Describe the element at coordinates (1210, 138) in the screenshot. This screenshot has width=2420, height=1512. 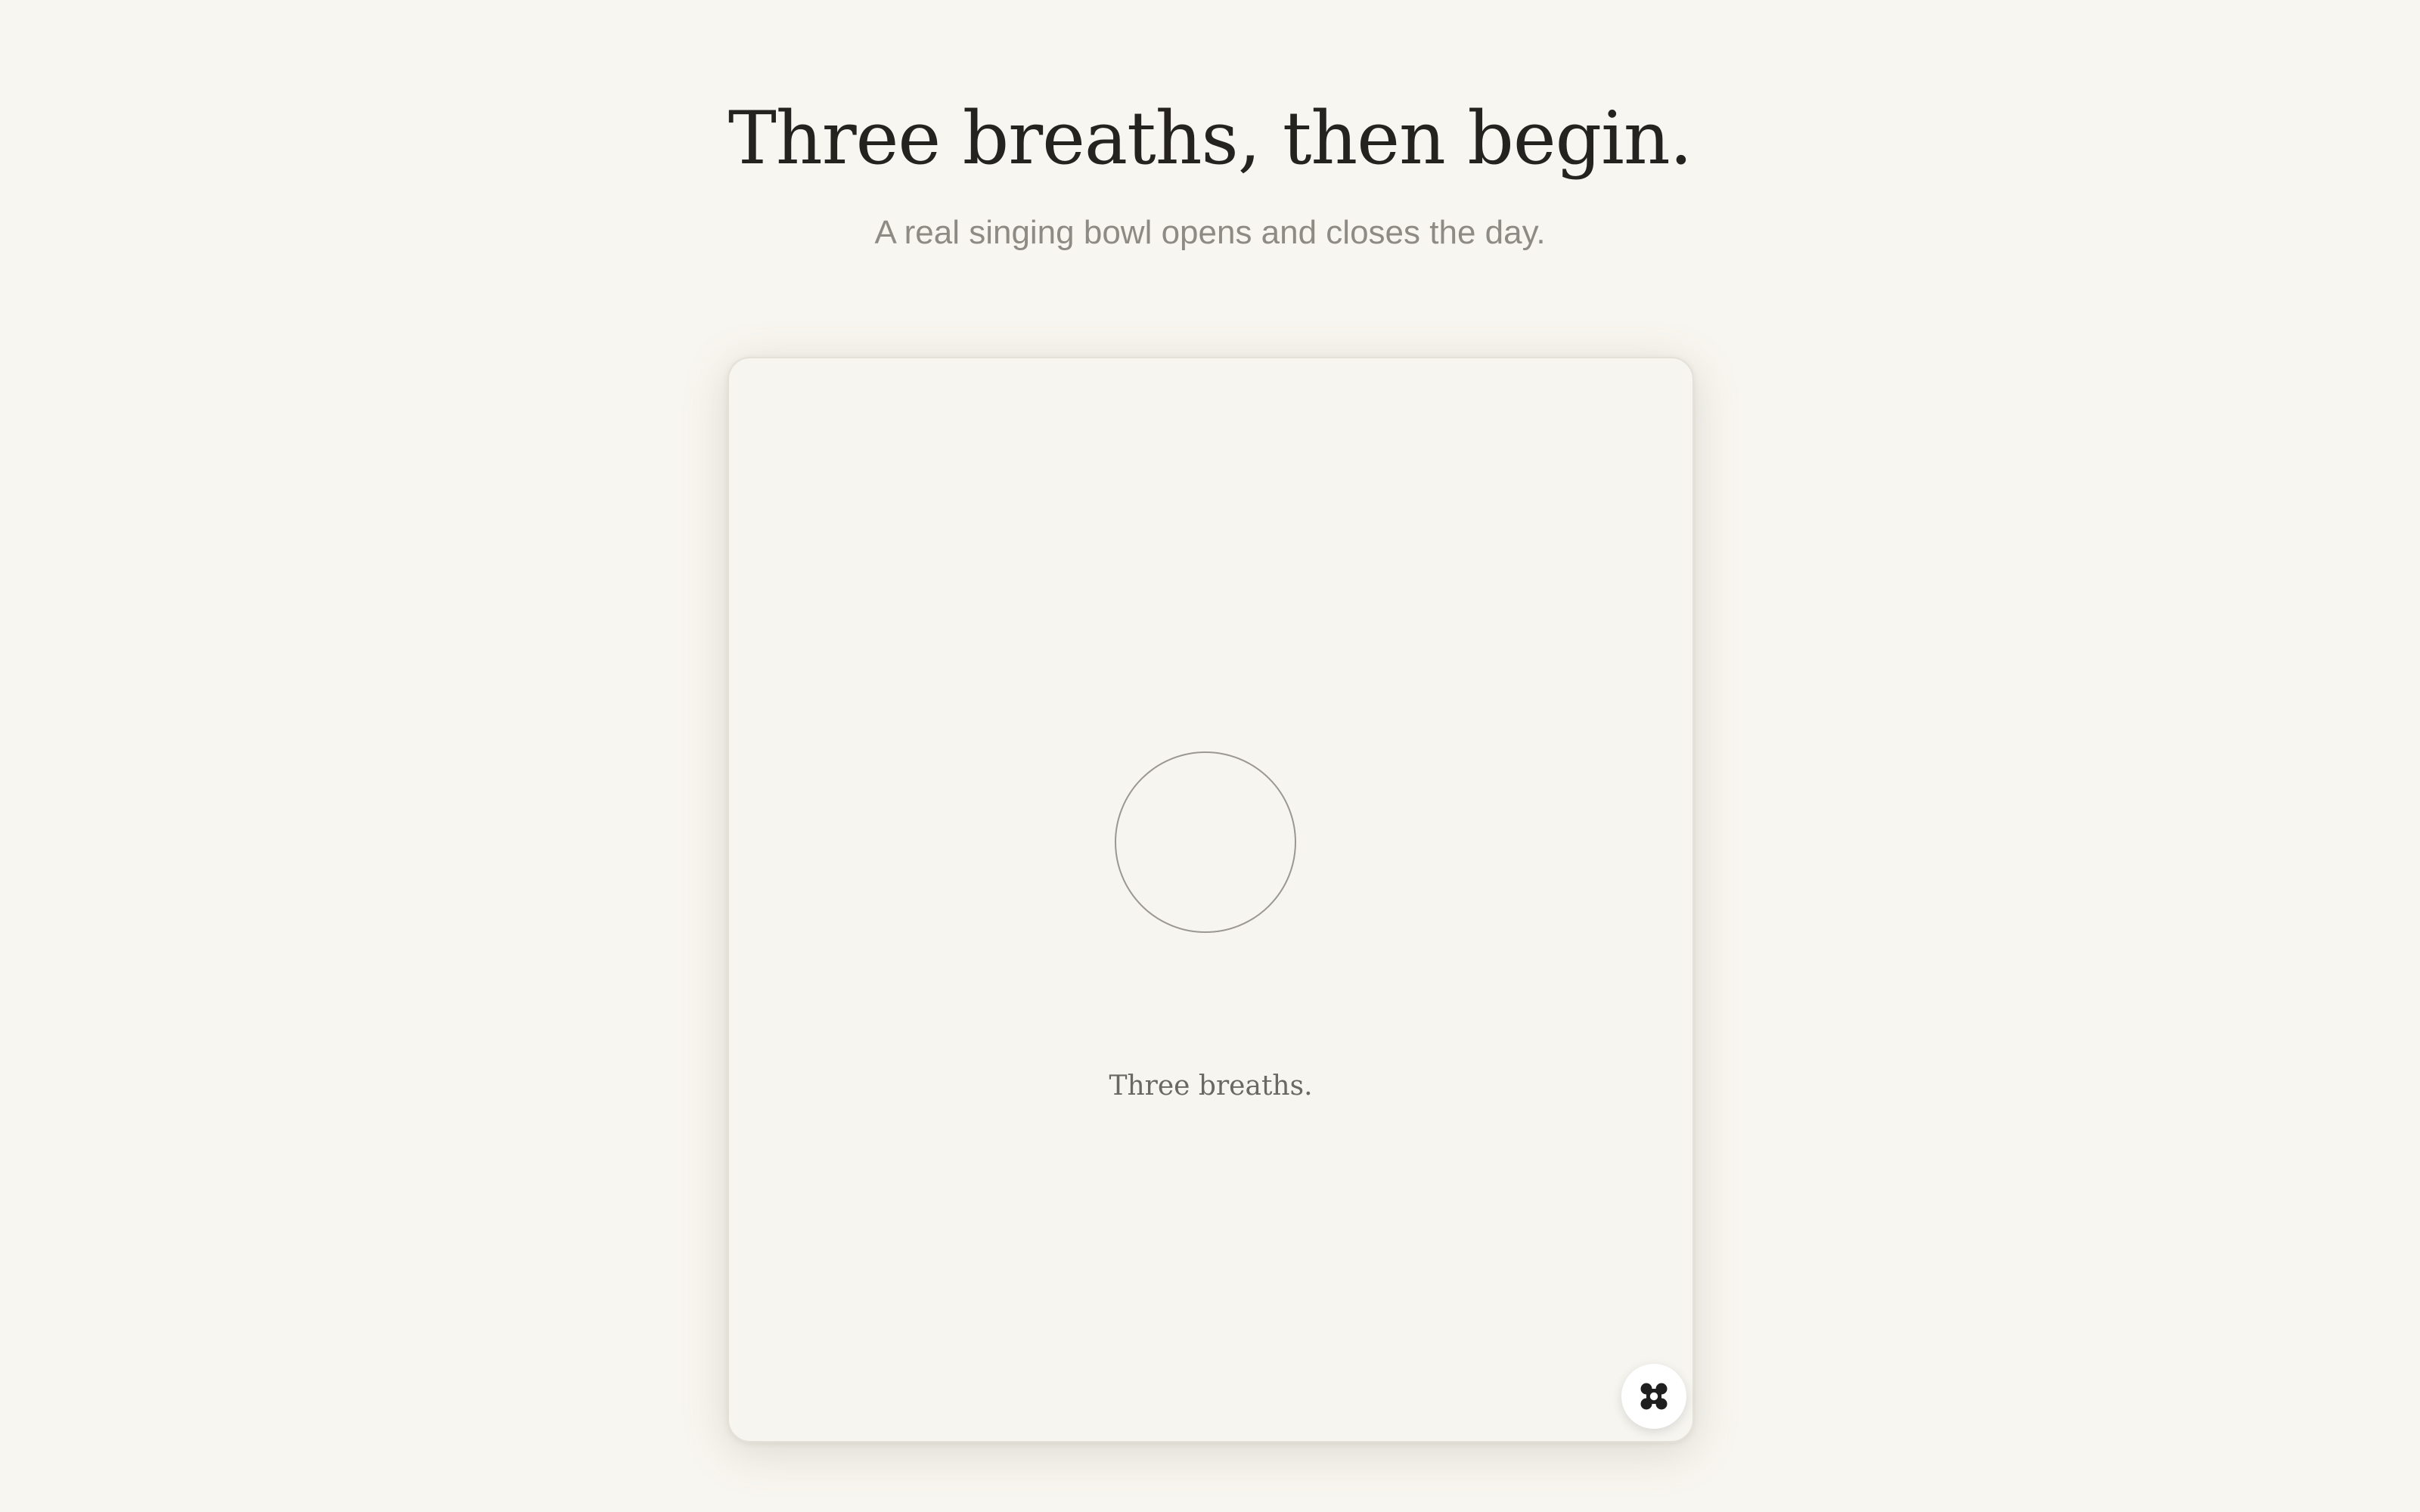
I see `page-title: Three breaths, then begin.` at that location.